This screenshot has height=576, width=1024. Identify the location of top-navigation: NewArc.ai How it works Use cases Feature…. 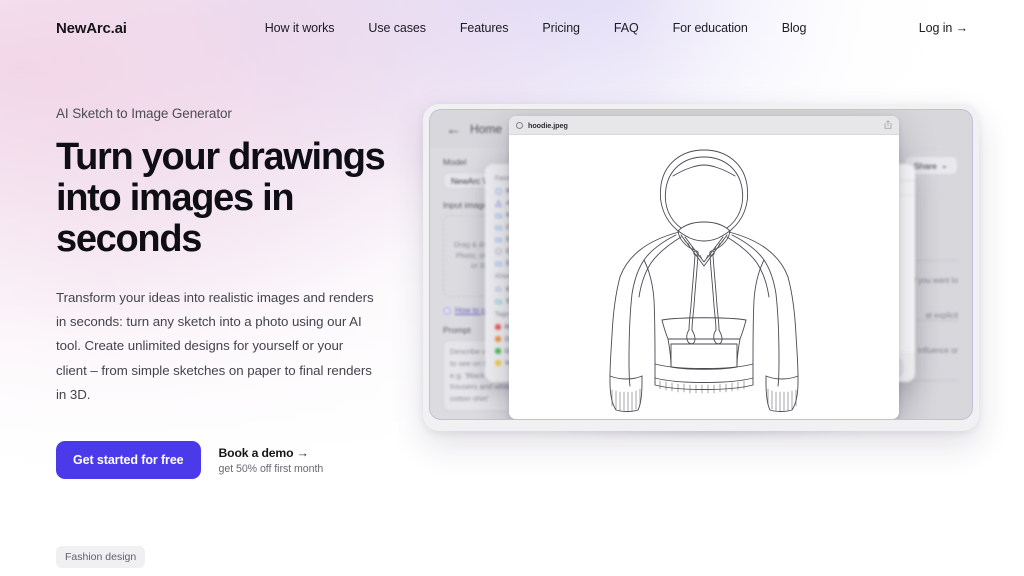
(512, 28).